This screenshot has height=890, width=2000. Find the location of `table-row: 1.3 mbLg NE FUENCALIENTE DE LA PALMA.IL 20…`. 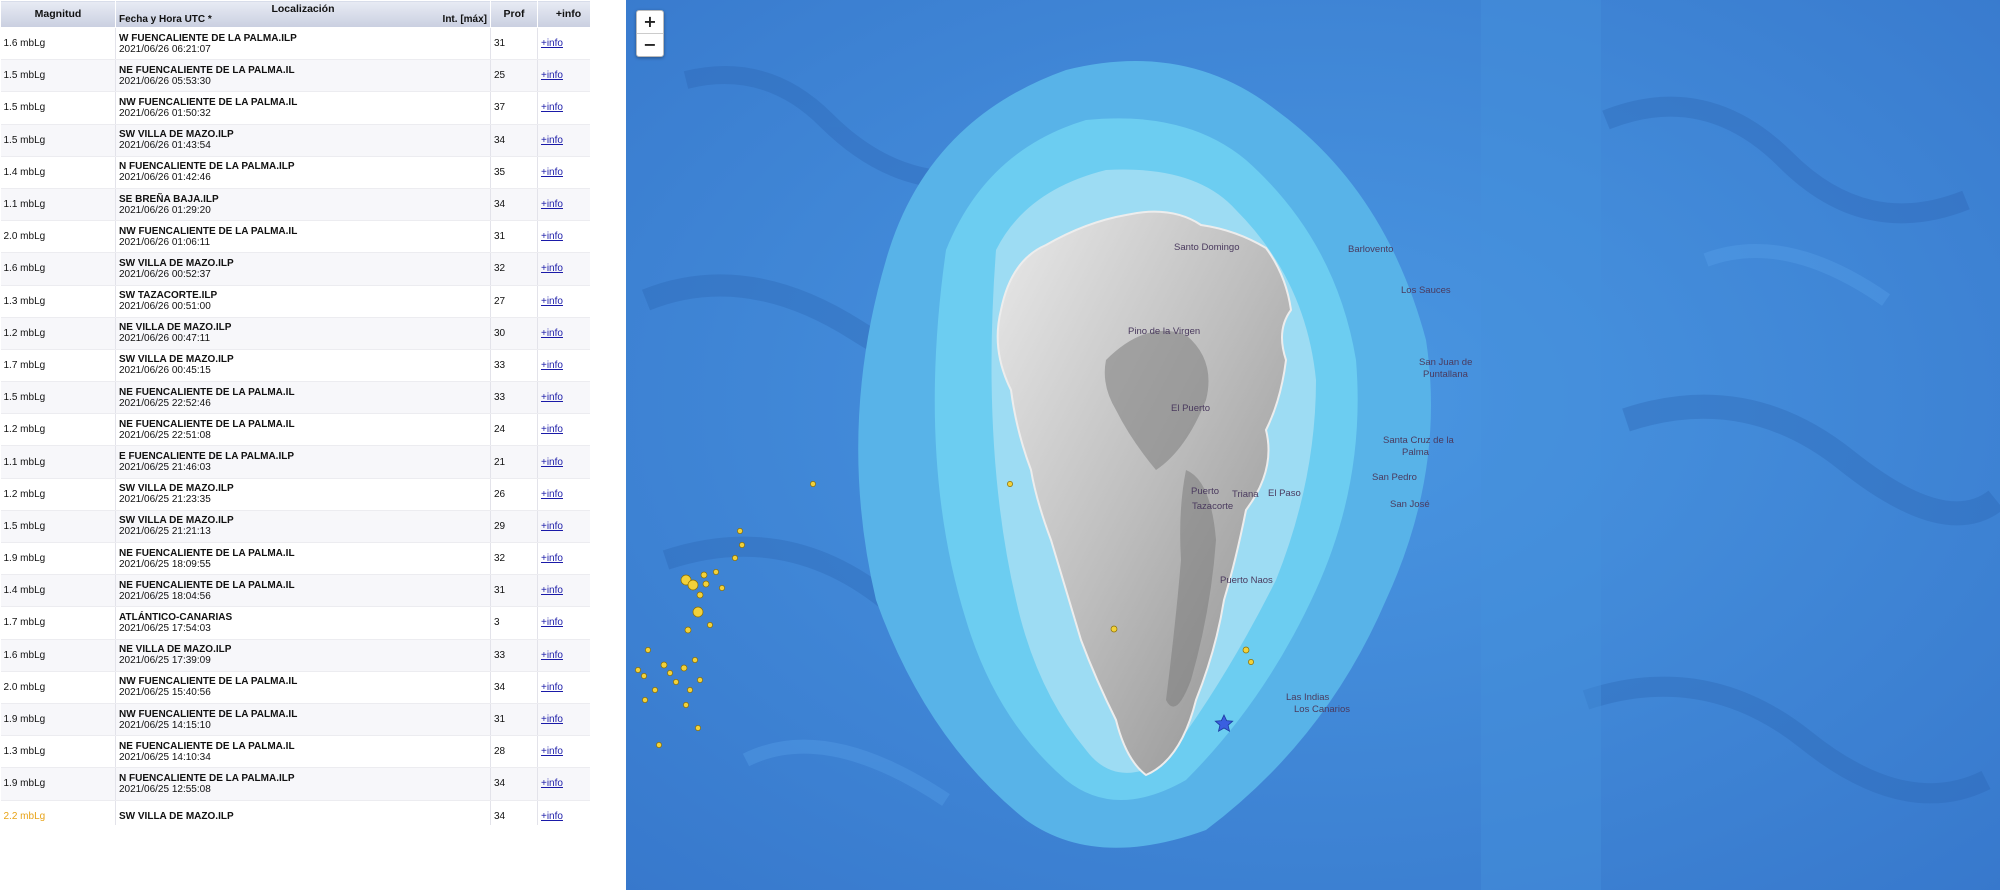

table-row: 1.3 mbLg NE FUENCALIENTE DE LA PALMA.IL 20… is located at coordinates (295, 752).